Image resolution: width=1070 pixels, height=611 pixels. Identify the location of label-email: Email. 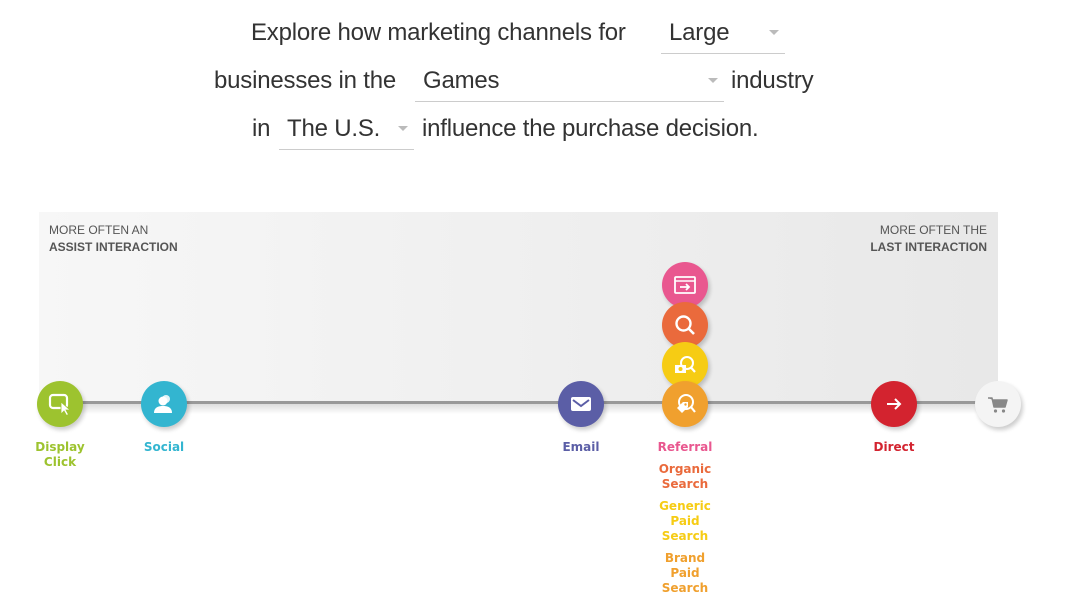
(581, 447).